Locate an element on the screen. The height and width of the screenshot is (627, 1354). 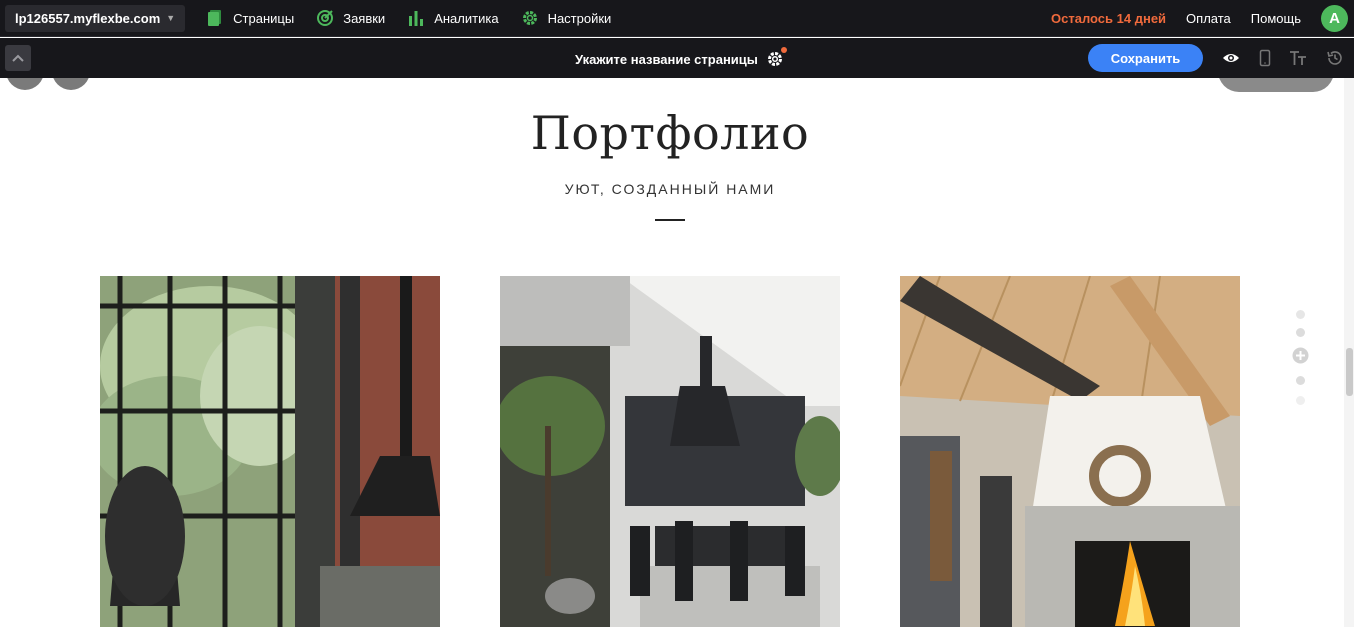
user-avatar: A is located at coordinates (1334, 18).